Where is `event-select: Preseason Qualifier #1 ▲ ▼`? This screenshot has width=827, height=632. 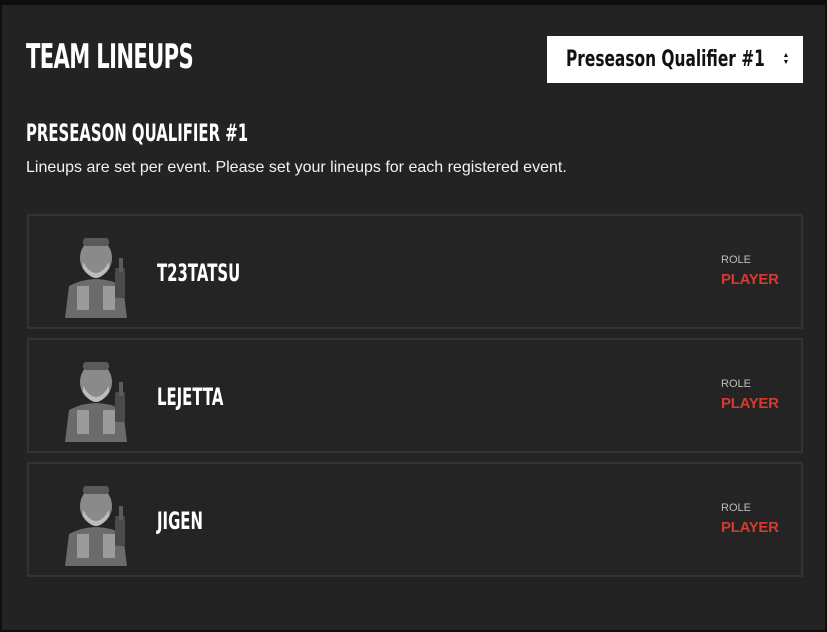 event-select: Preseason Qualifier #1 ▲ ▼ is located at coordinates (675, 59).